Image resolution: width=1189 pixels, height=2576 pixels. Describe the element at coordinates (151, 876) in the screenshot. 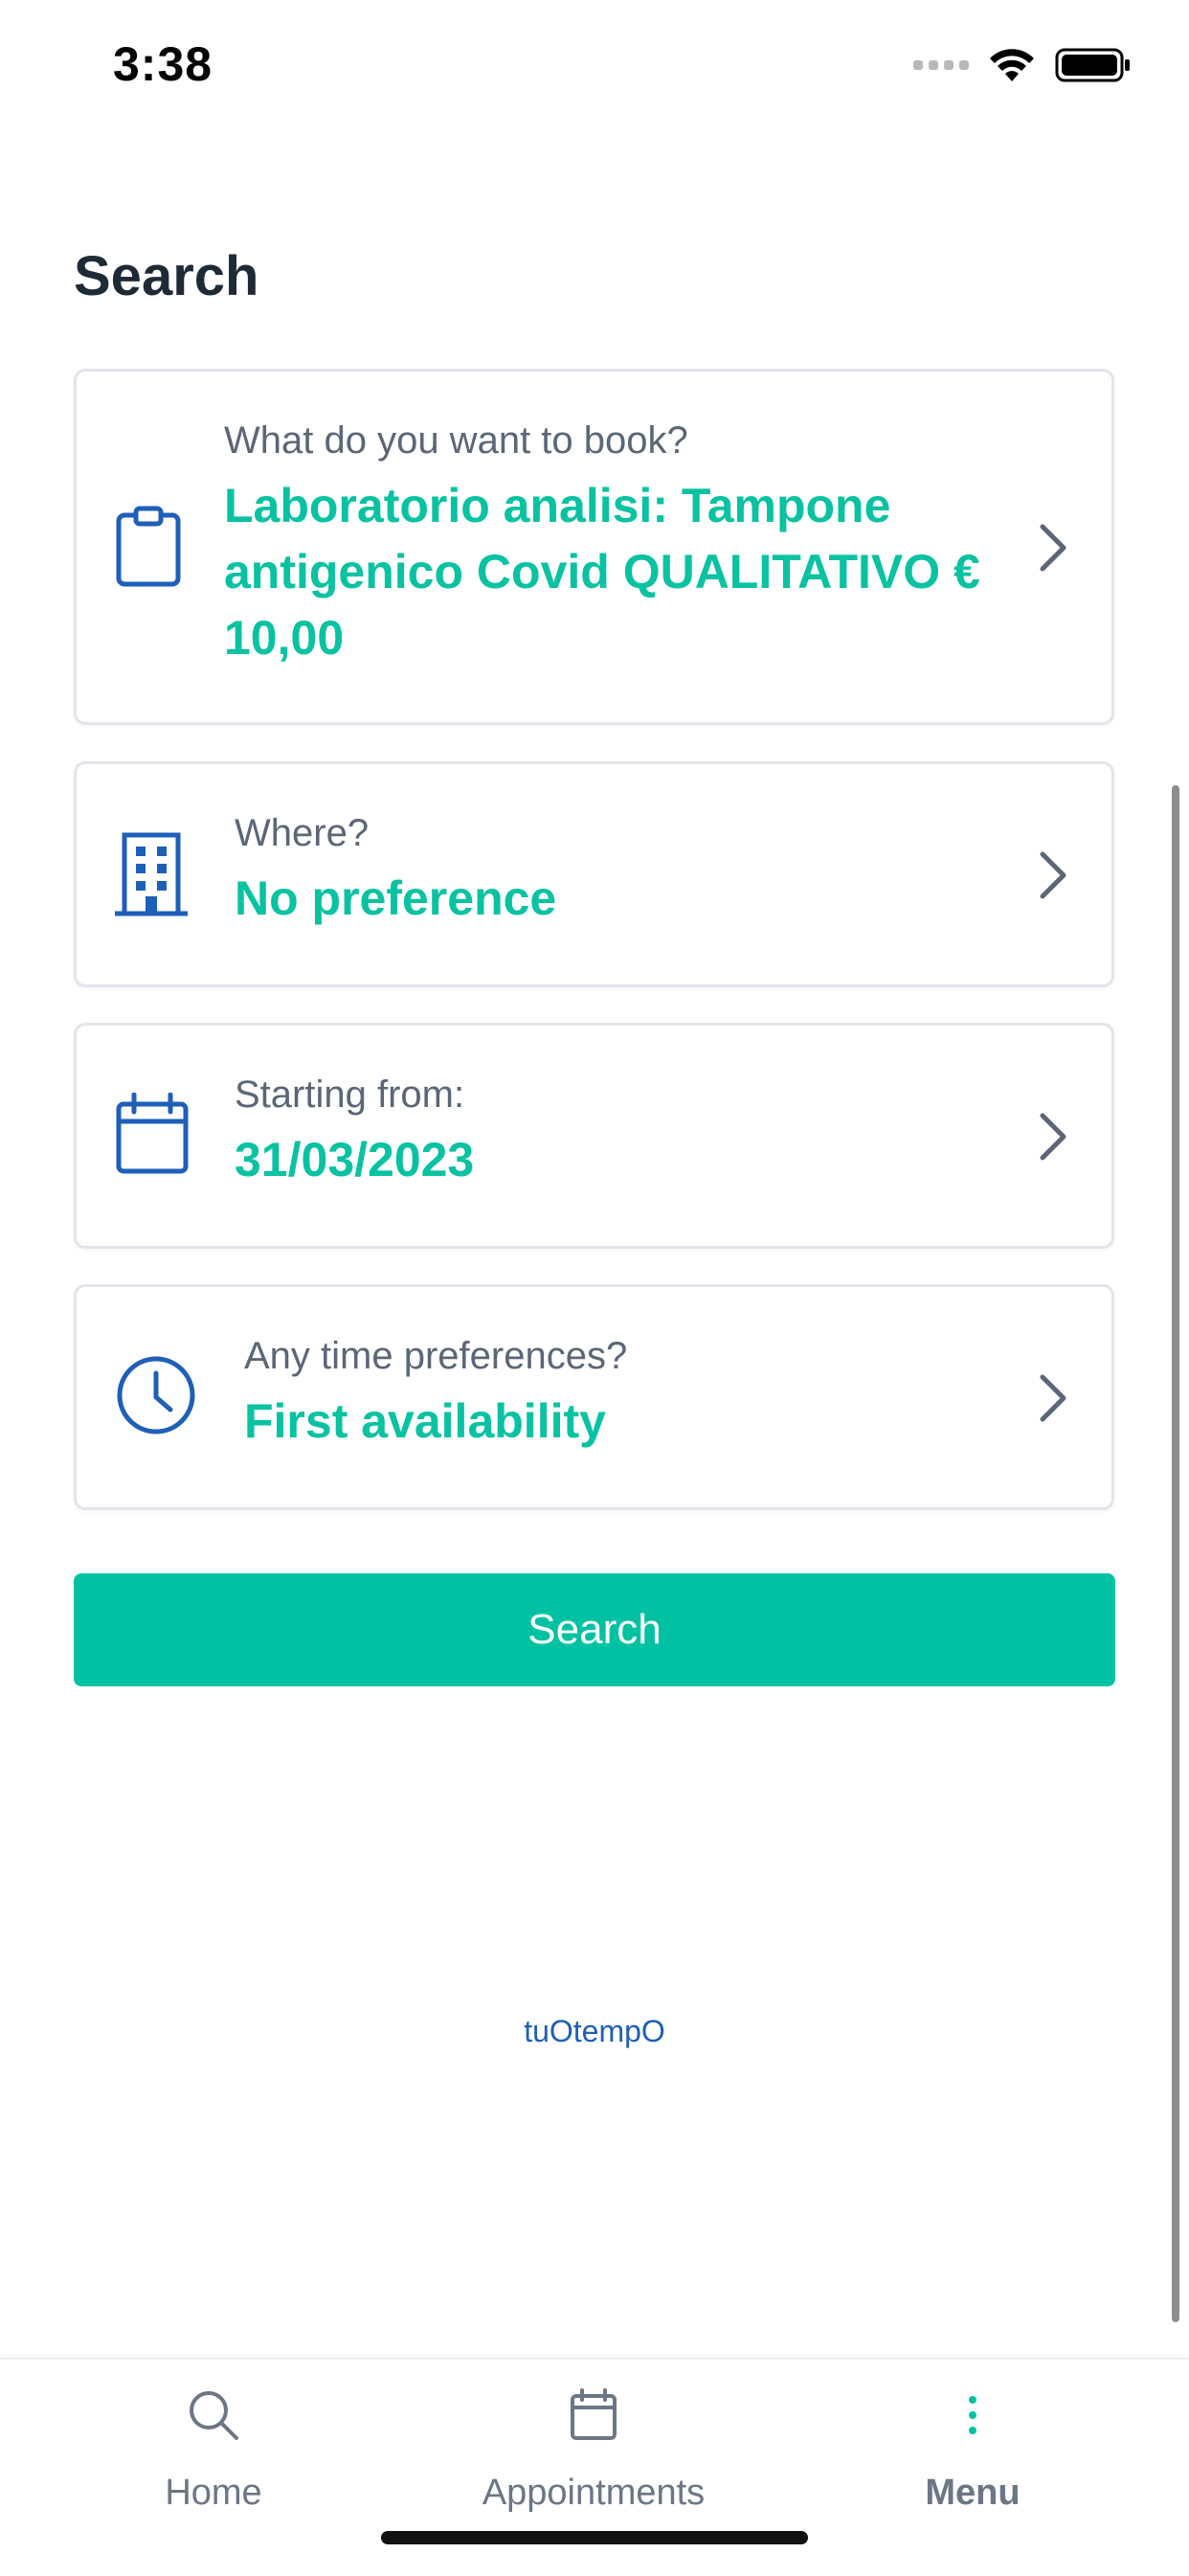

I see `building-icon` at that location.